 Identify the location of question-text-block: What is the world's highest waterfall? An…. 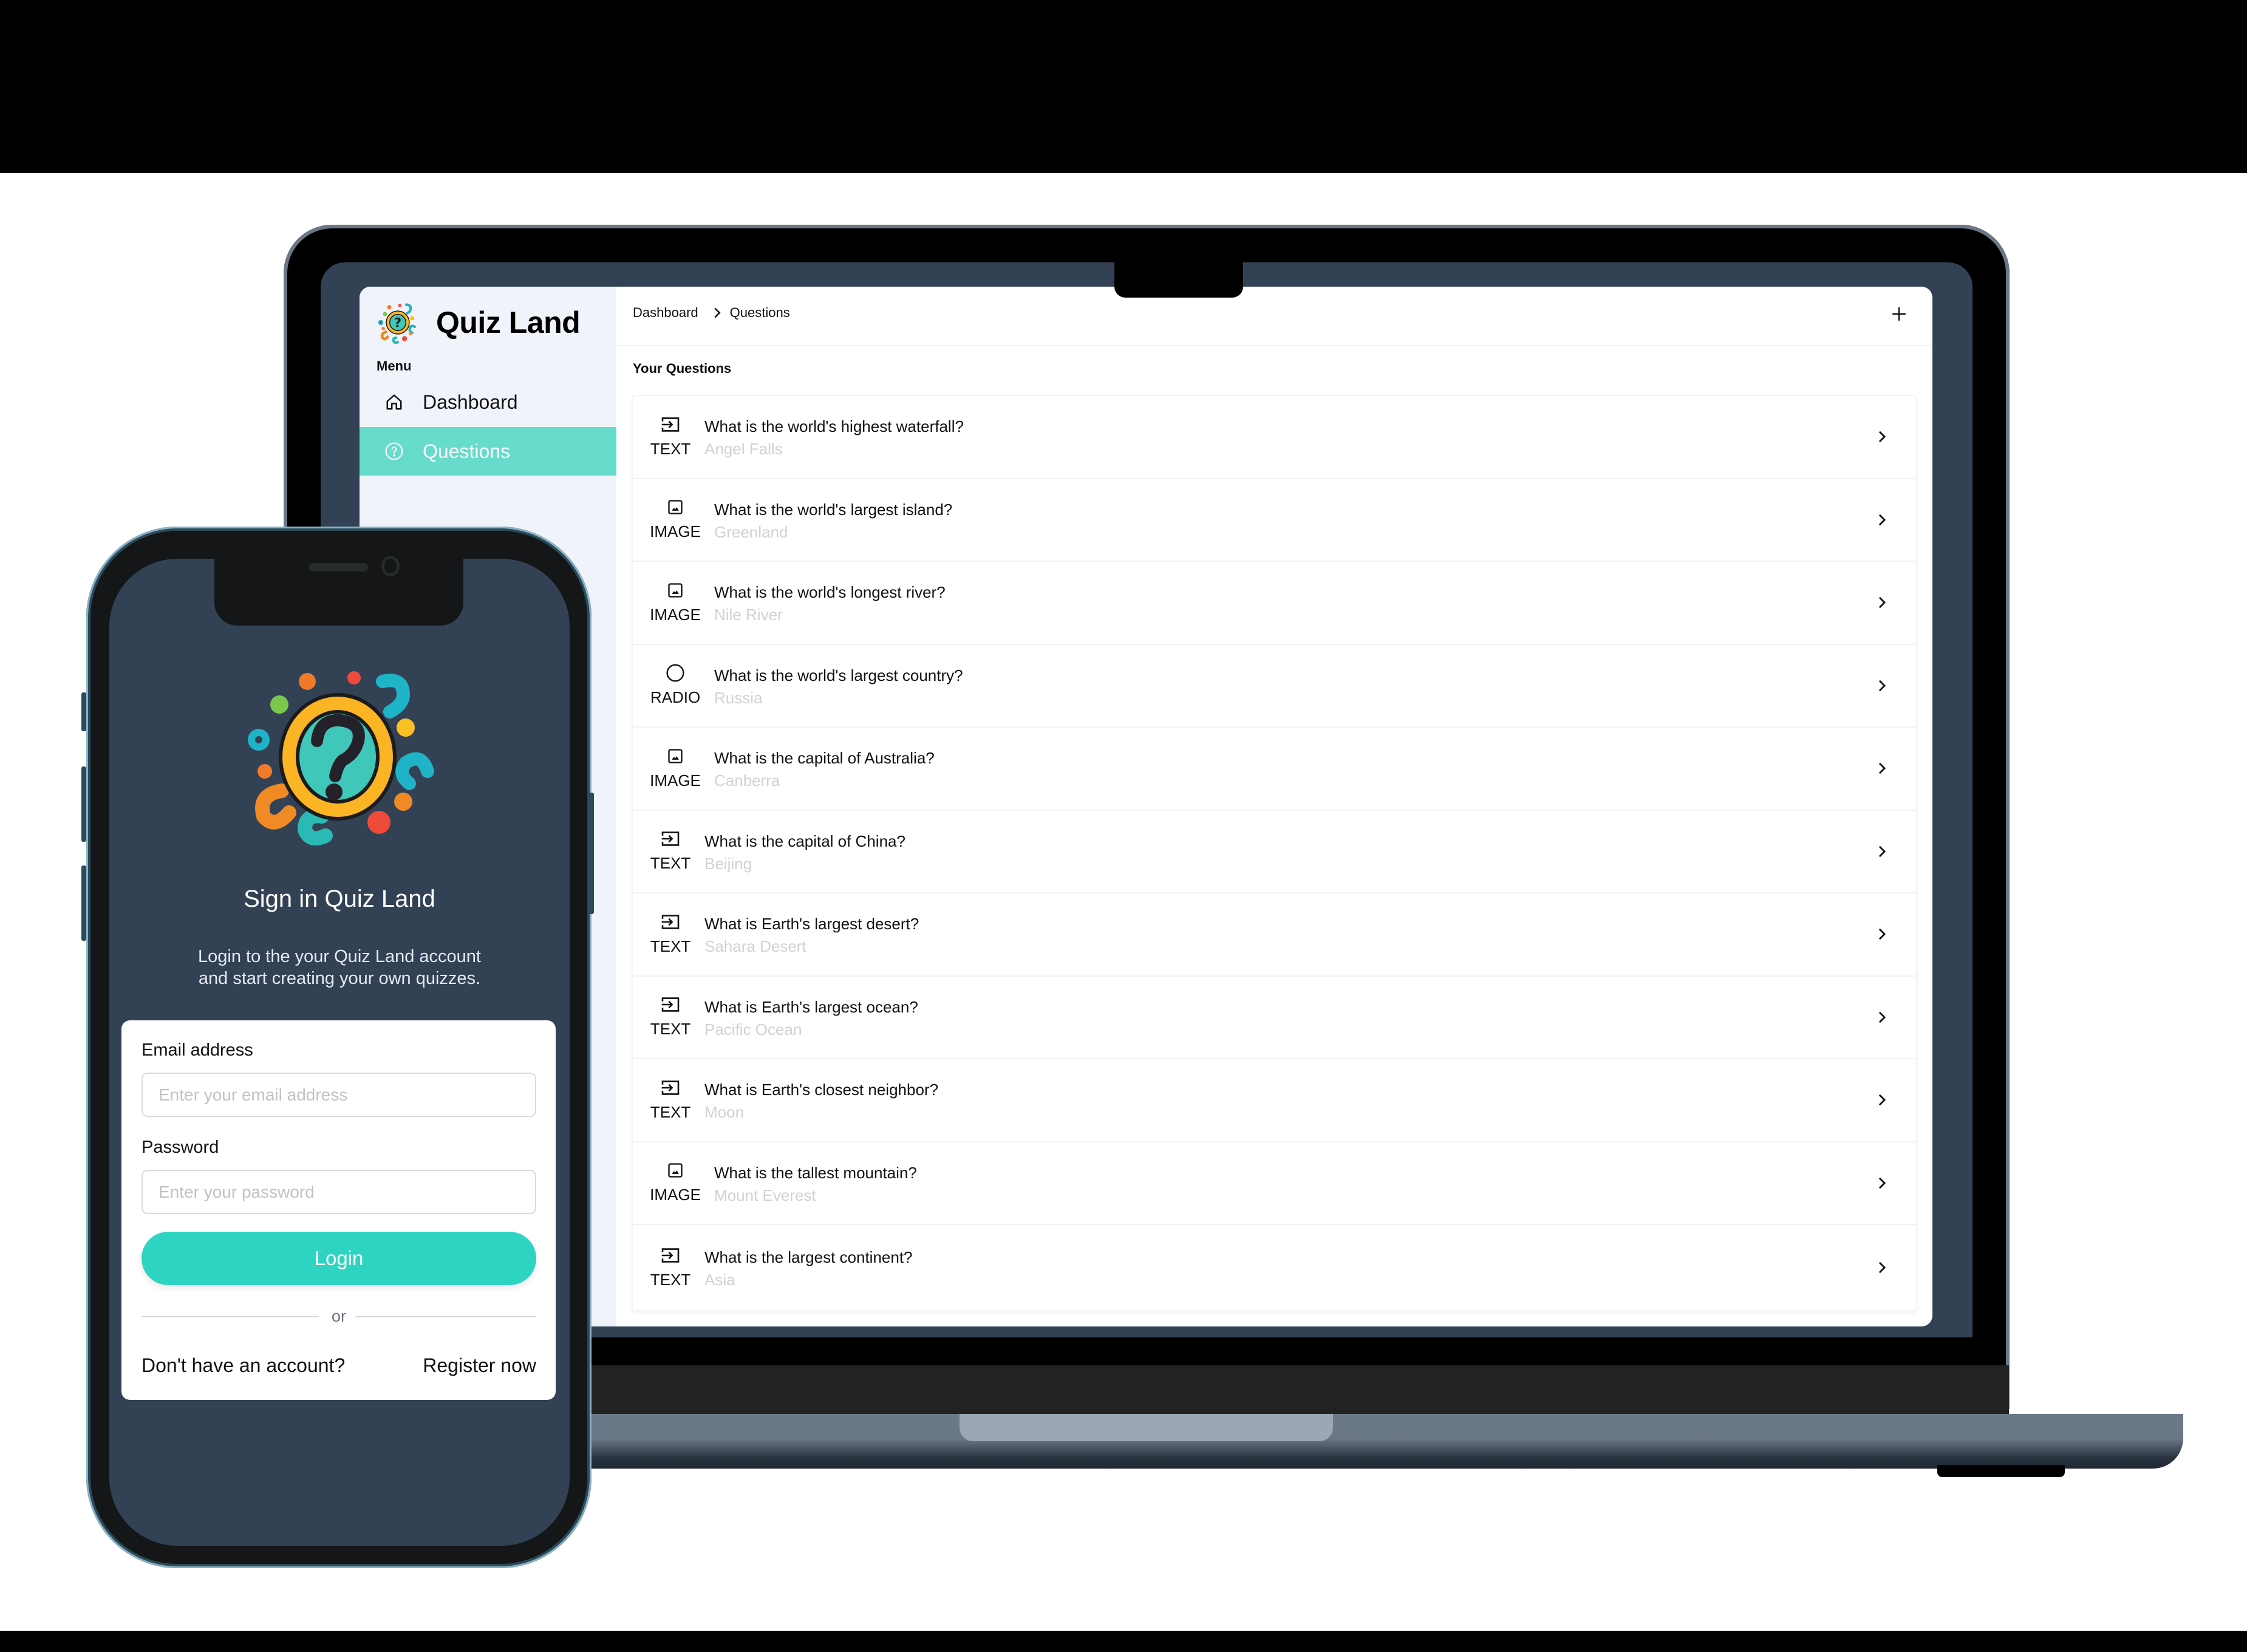
(834, 437).